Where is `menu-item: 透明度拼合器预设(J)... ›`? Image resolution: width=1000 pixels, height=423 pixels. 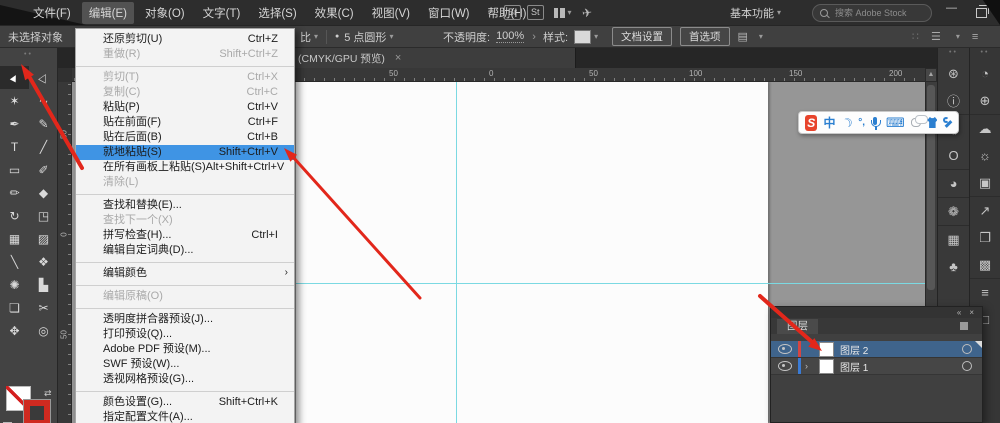
menu-item: 透明度拼合器预设(J)... › is located at coordinates (185, 317).